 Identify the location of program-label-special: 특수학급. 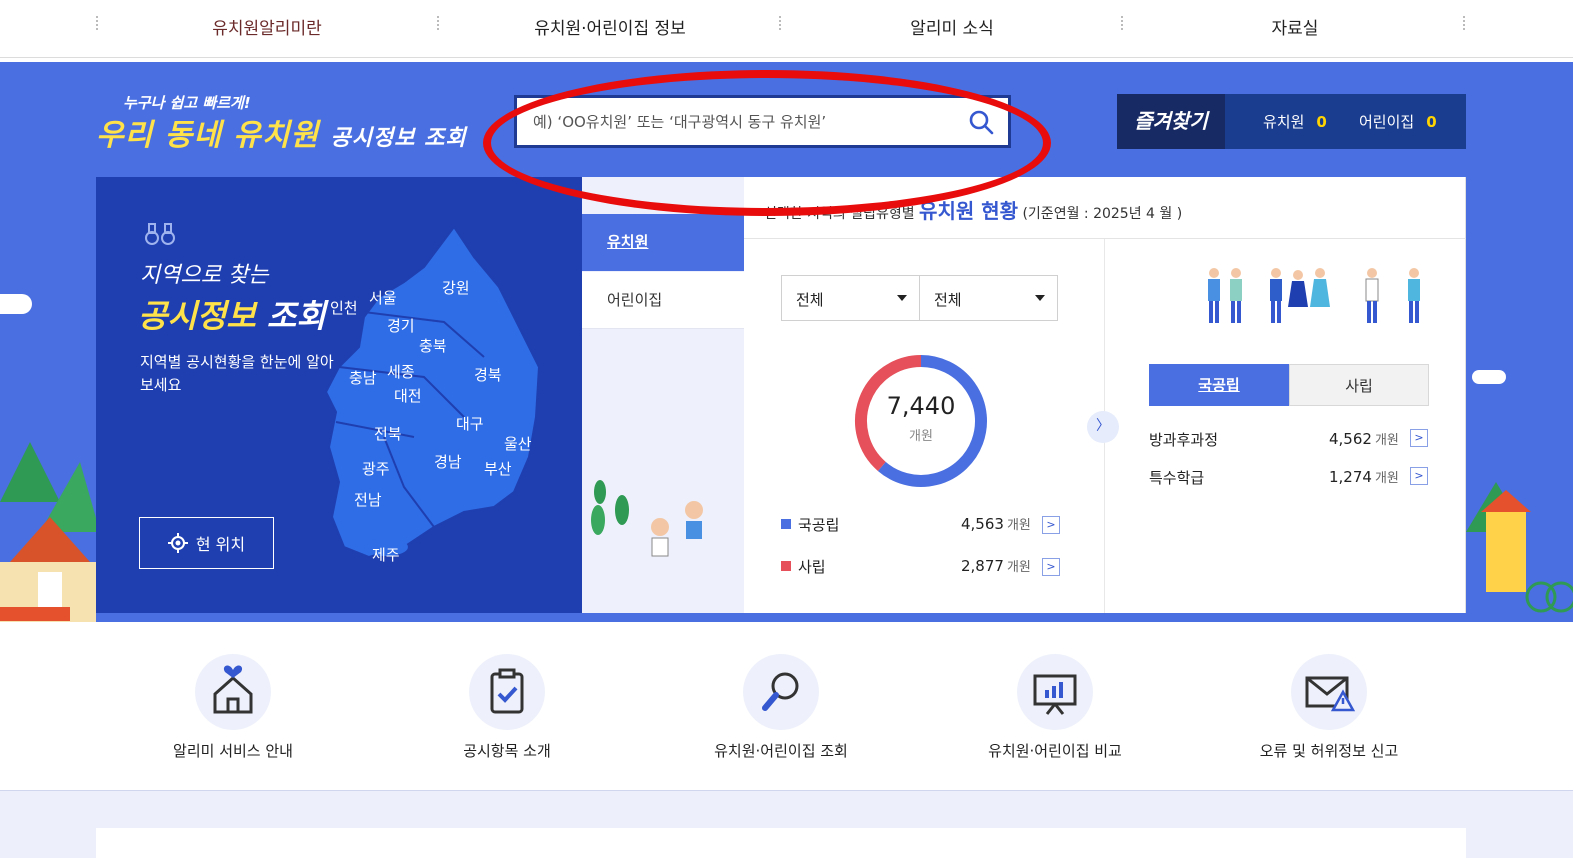
(1177, 478).